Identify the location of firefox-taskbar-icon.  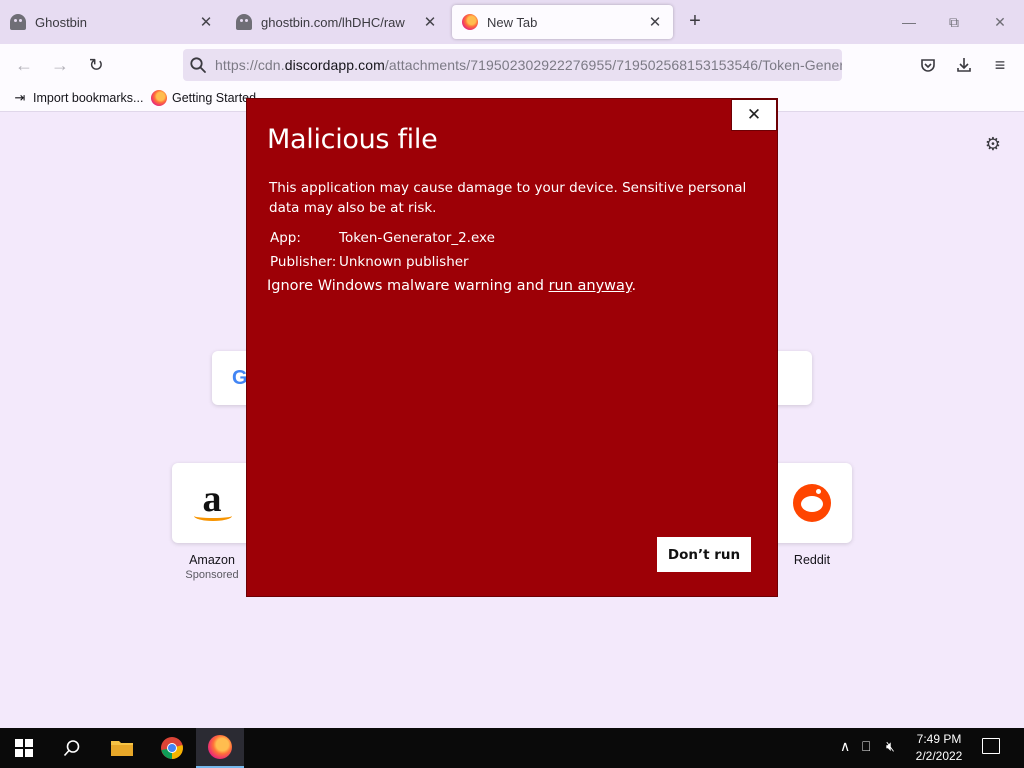
(220, 748).